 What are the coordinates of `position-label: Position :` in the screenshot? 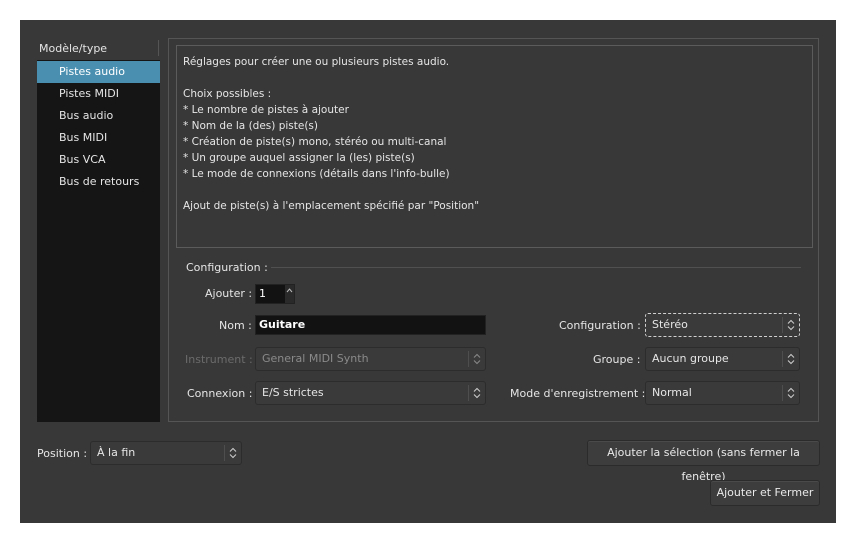 It's located at (62, 453).